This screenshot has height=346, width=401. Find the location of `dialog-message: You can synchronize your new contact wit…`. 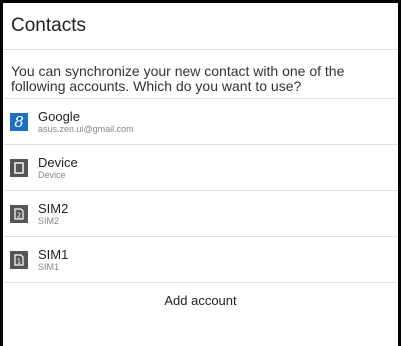

dialog-message: You can synchronize your new contact wit… is located at coordinates (178, 78).